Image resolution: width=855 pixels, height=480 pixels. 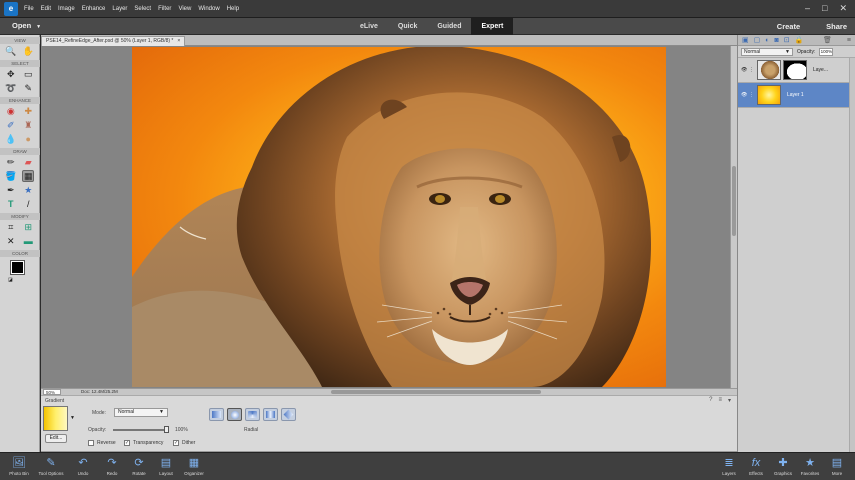 What do you see at coordinates (141, 412) in the screenshot?
I see `mode-select: Normal ▼` at bounding box center [141, 412].